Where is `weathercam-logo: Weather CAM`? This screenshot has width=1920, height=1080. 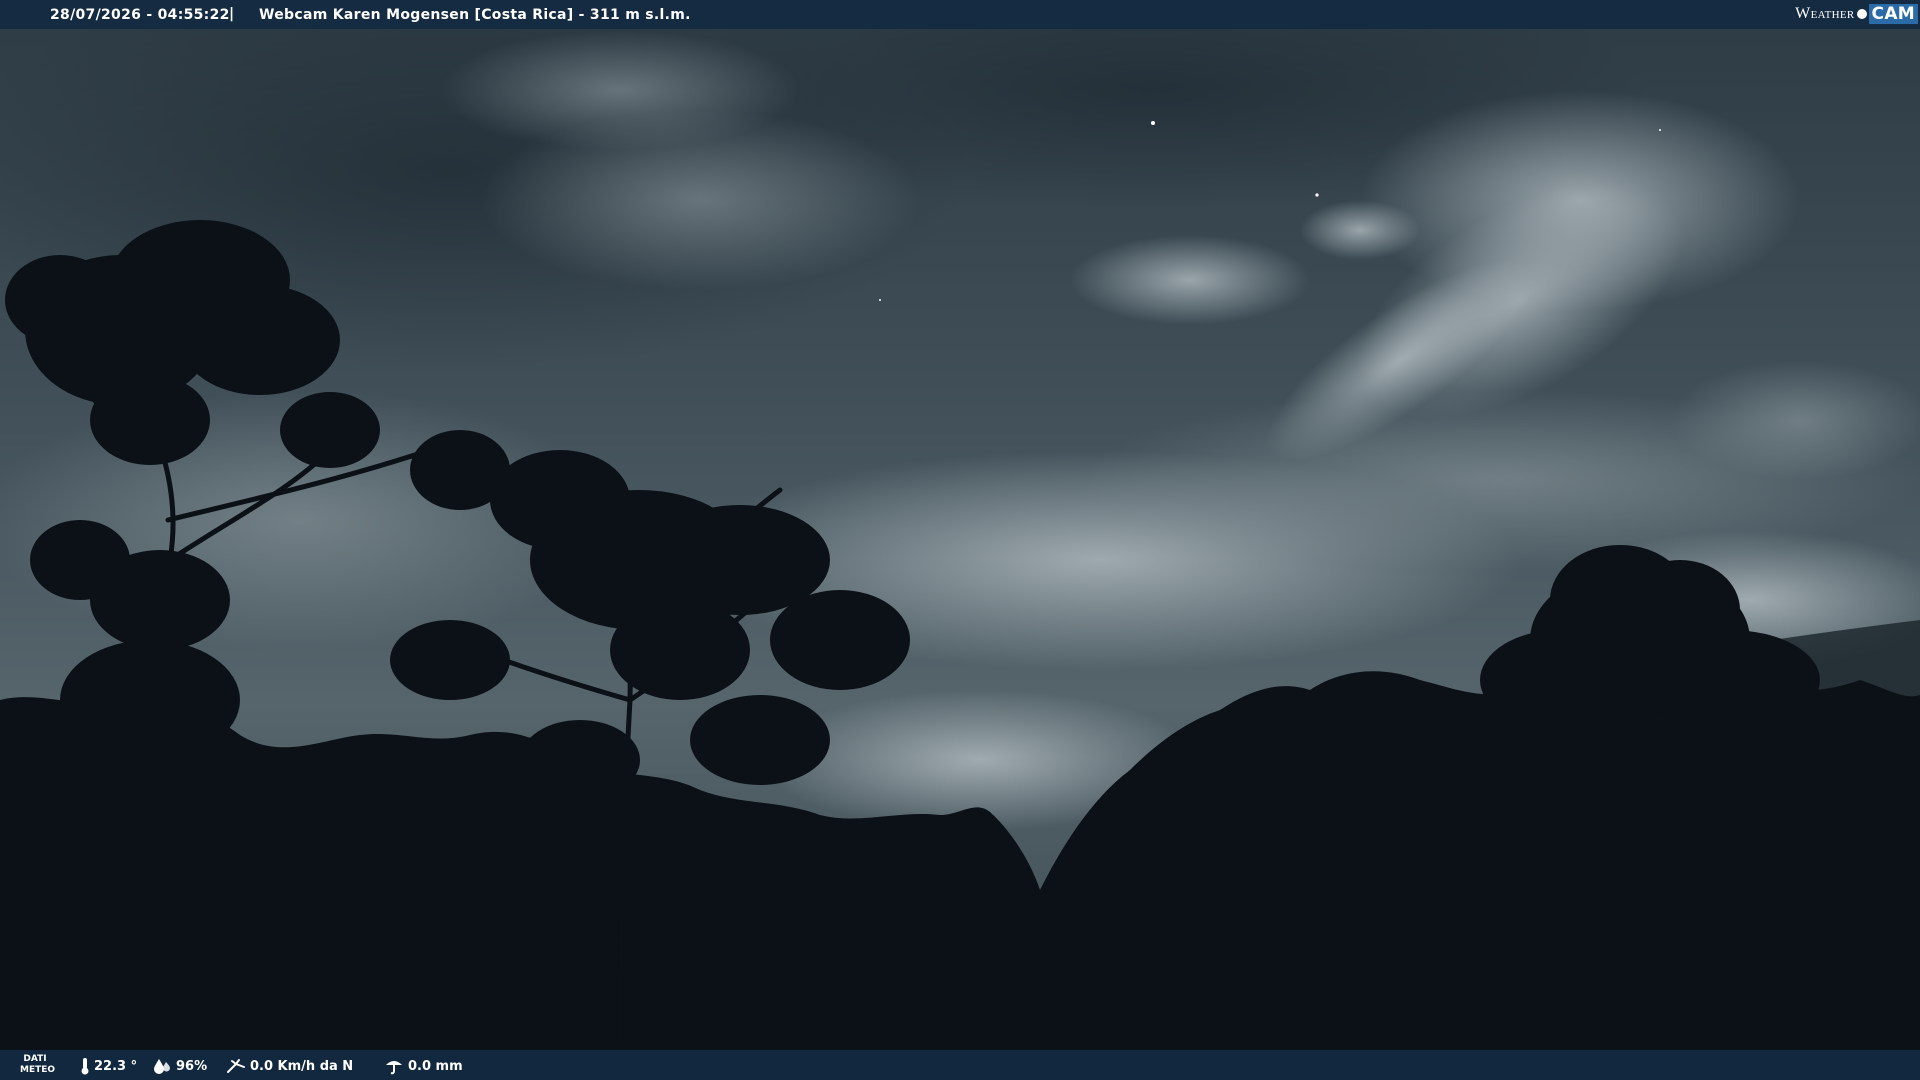
weathercam-logo: Weather CAM is located at coordinates (1856, 14).